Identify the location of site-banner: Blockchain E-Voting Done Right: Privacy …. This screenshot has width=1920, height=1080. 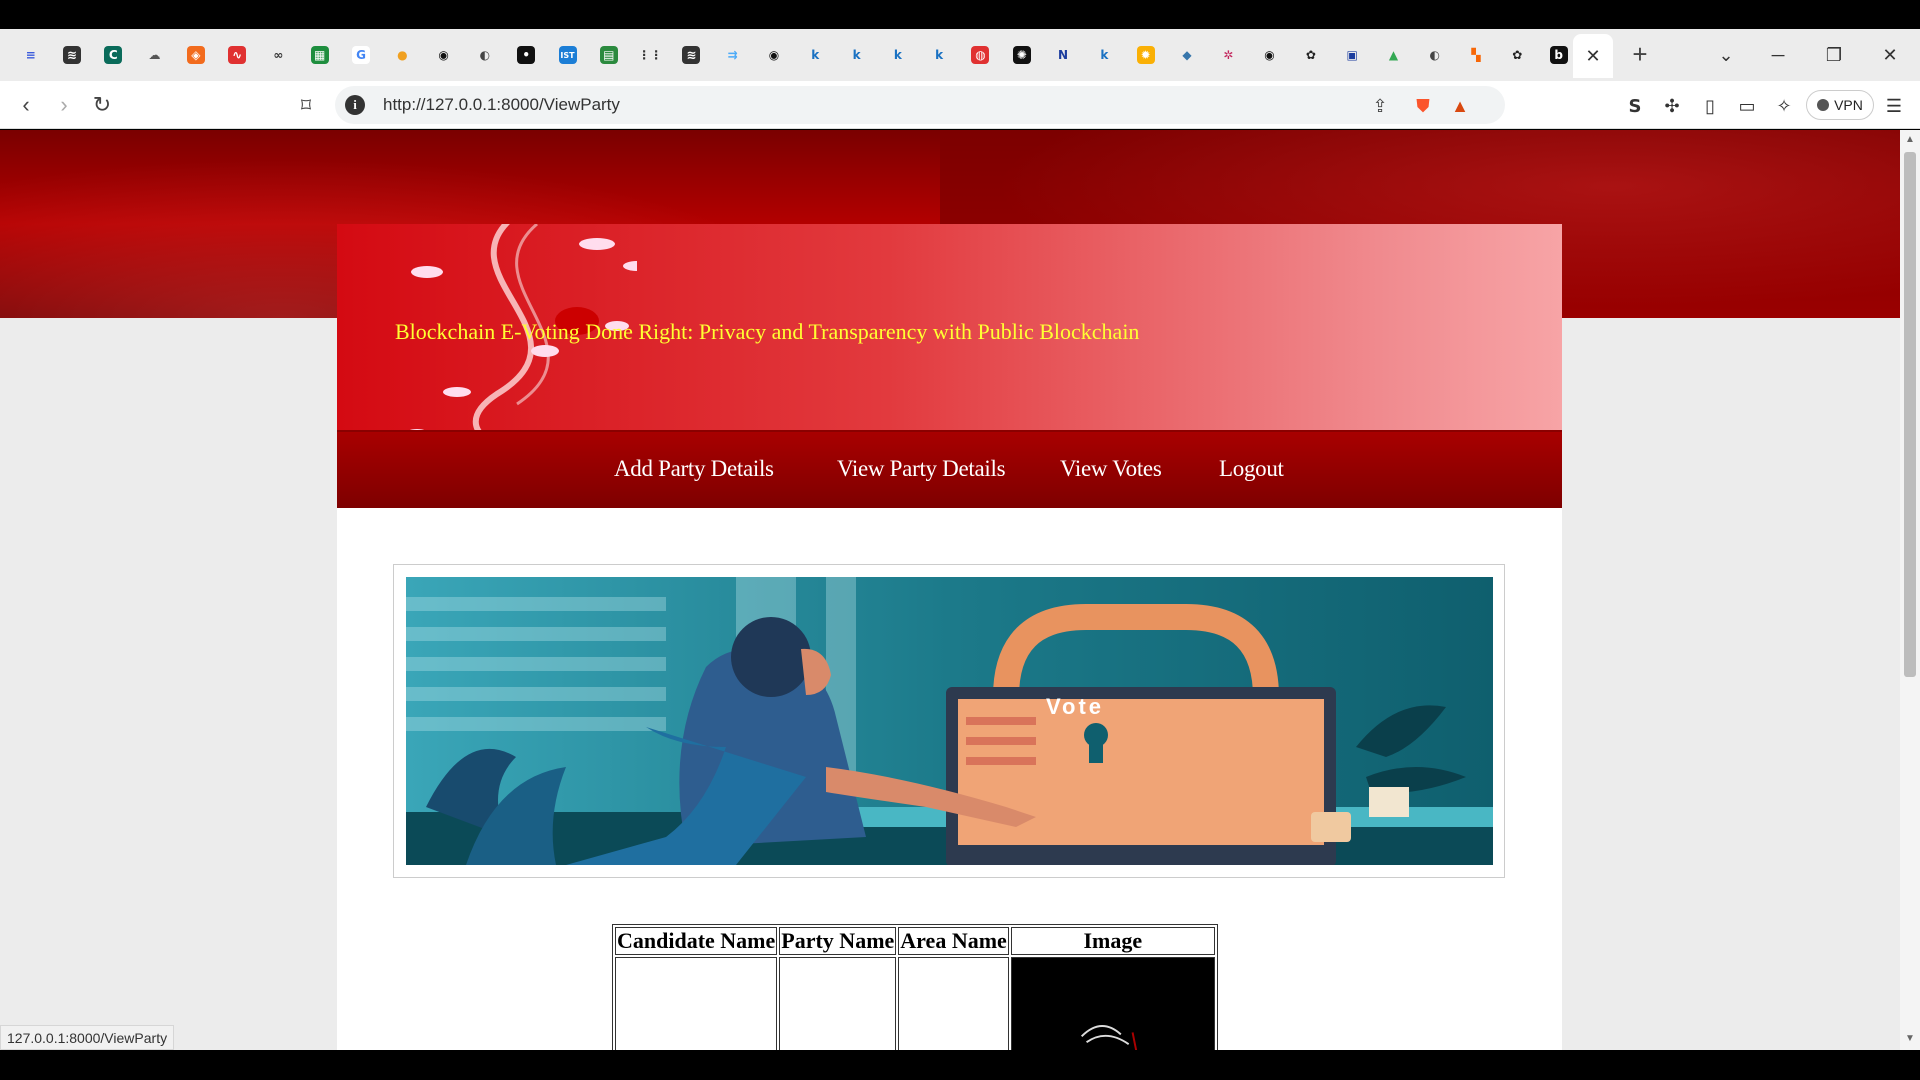
(949, 328).